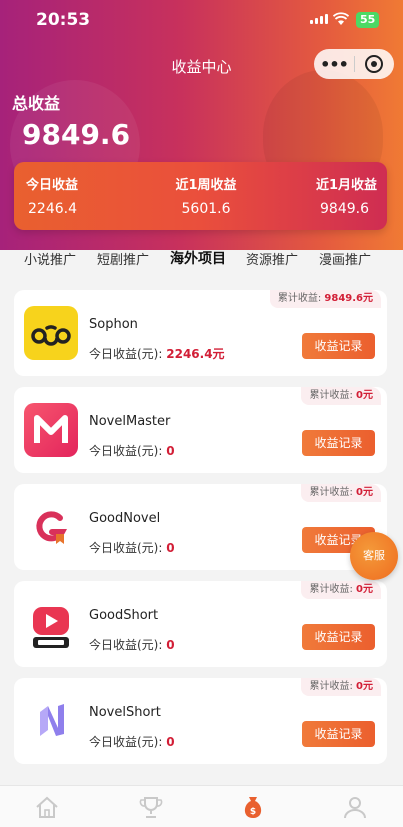 This screenshot has height=827, width=403. What do you see at coordinates (200, 624) in the screenshot?
I see `project-card-goodshort: 累计收益: 0元 GoodShort 今日收益(元): 0 收益记录` at bounding box center [200, 624].